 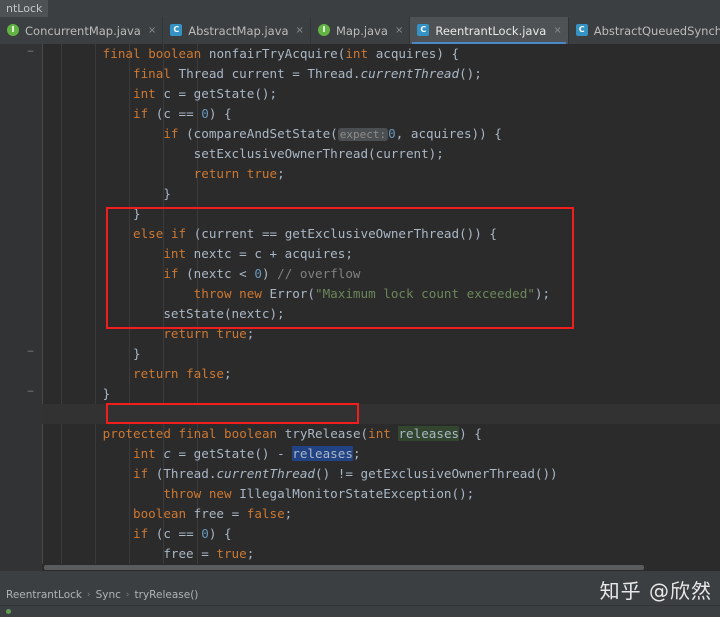 I want to click on tab-label: AbstractMap.java, so click(x=238, y=30).